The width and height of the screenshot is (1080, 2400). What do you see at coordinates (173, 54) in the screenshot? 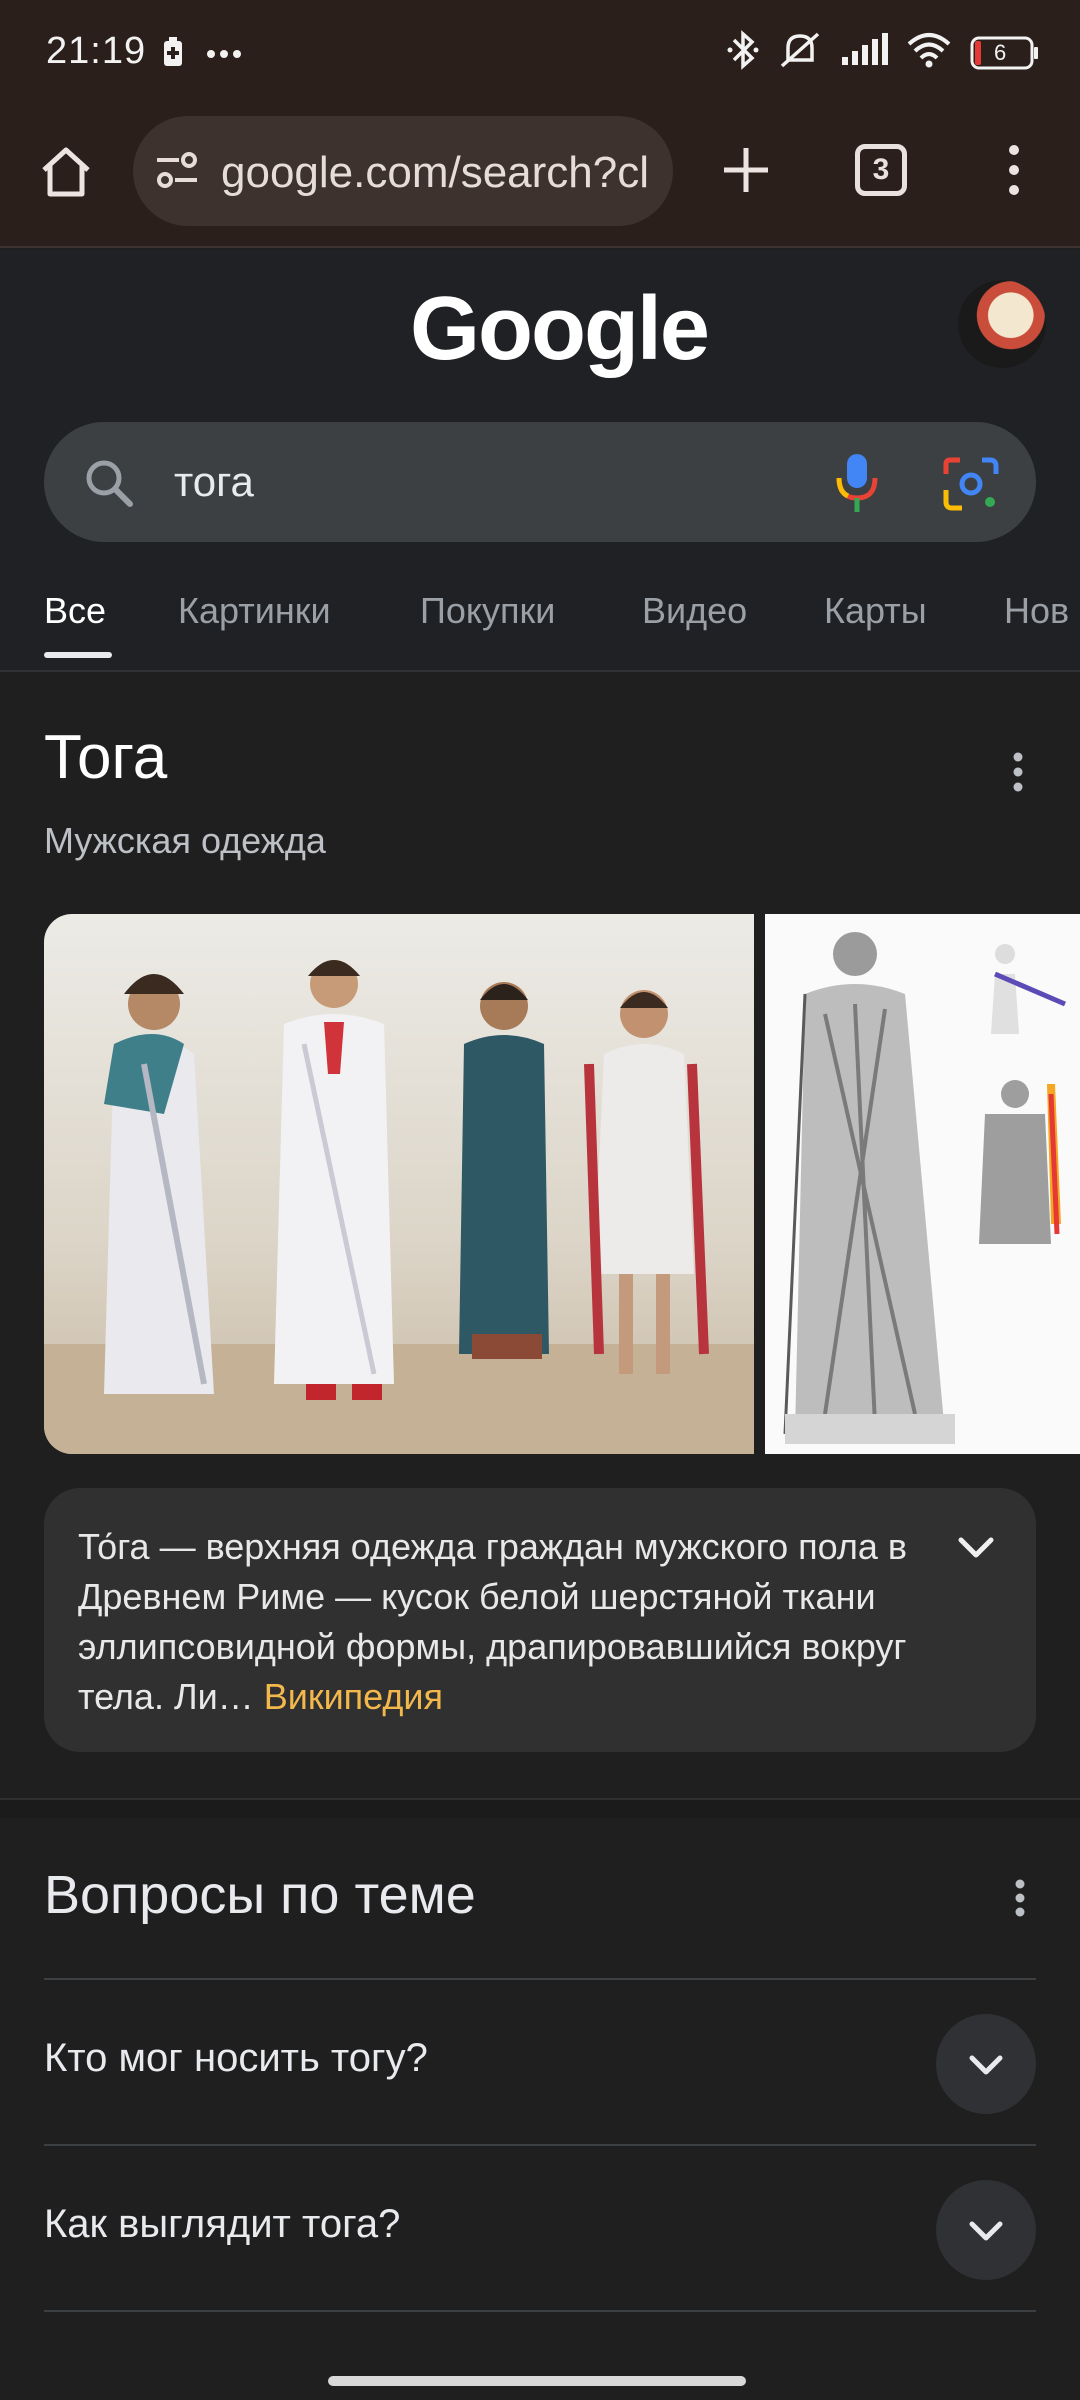
I see `battery-saver-icon` at bounding box center [173, 54].